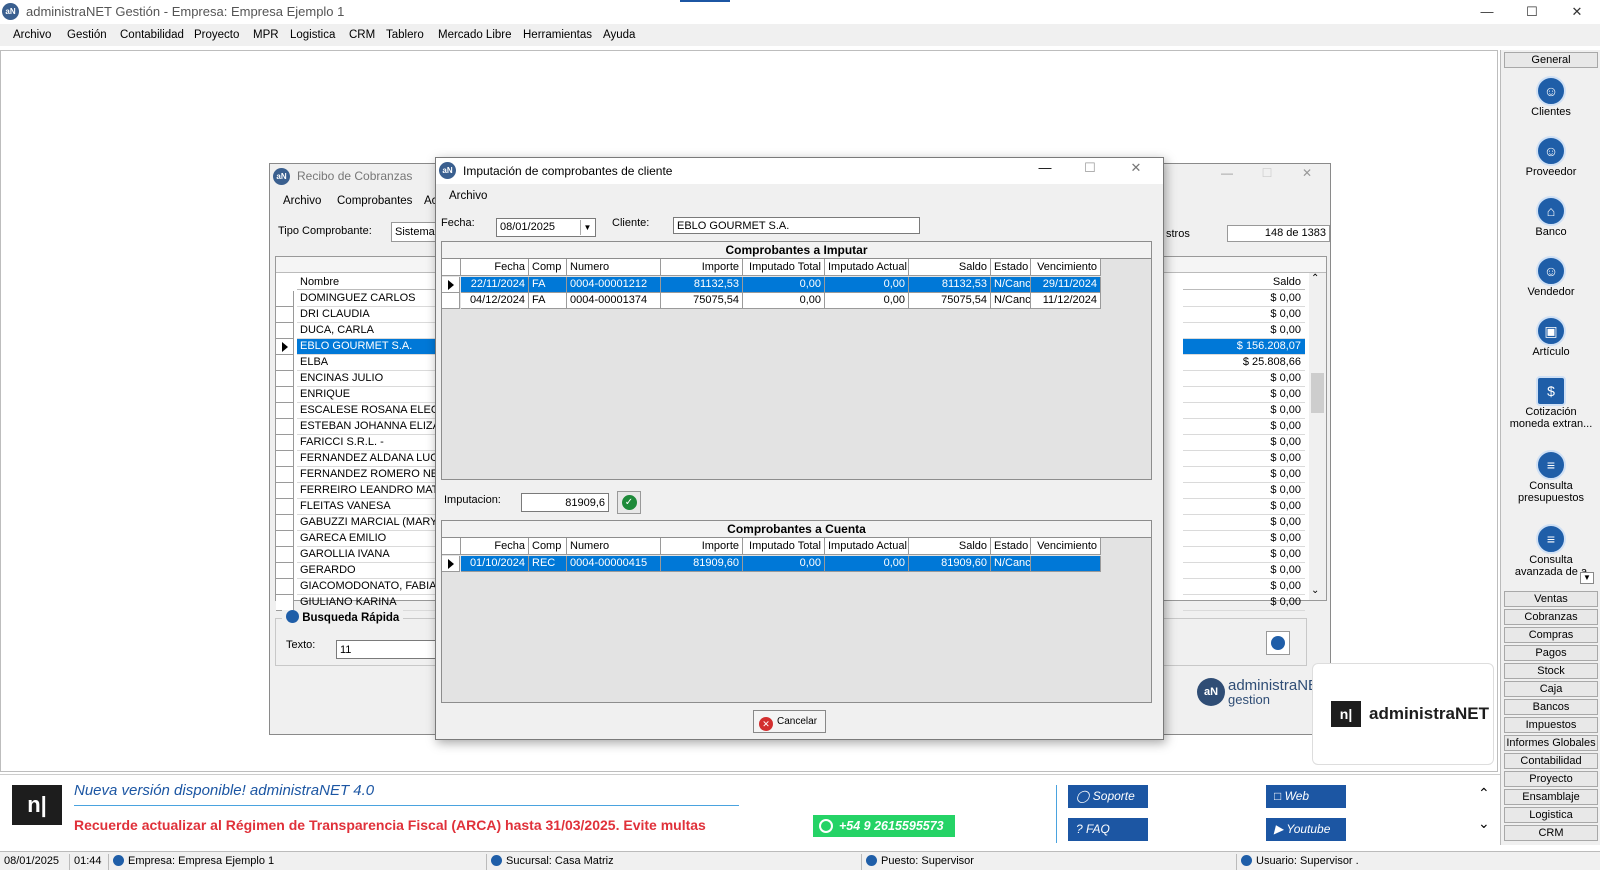 The width and height of the screenshot is (1600, 870). I want to click on menu-contabilidad: Contabilidad, so click(152, 35).